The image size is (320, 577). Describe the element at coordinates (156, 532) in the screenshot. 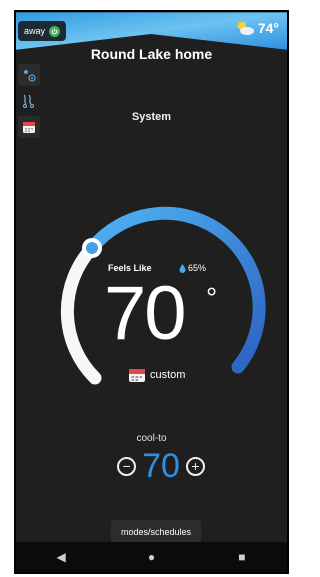

I see `modes-schedules-button: modes/schedules` at that location.